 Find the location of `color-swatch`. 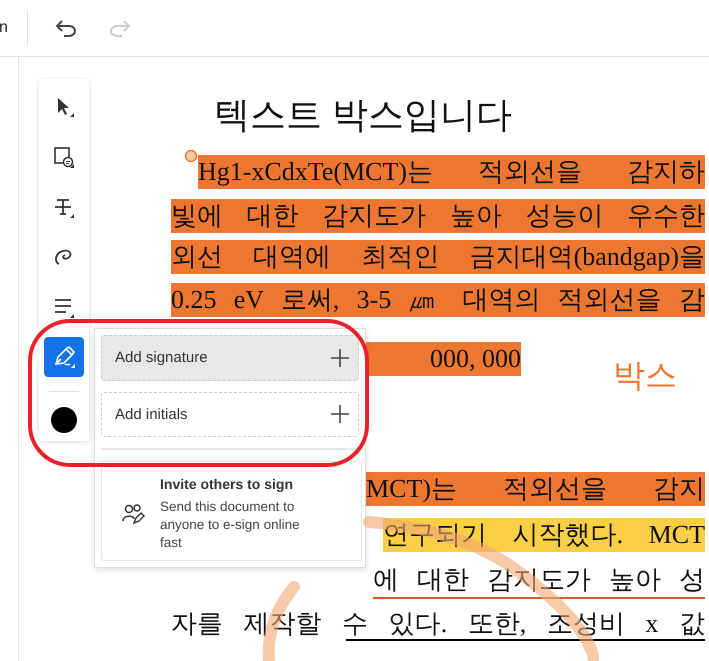

color-swatch is located at coordinates (64, 420).